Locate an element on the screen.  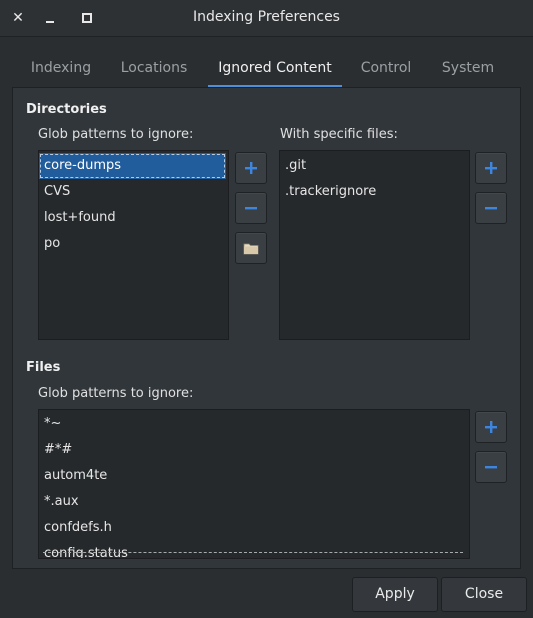
apply-button: Apply is located at coordinates (395, 594).